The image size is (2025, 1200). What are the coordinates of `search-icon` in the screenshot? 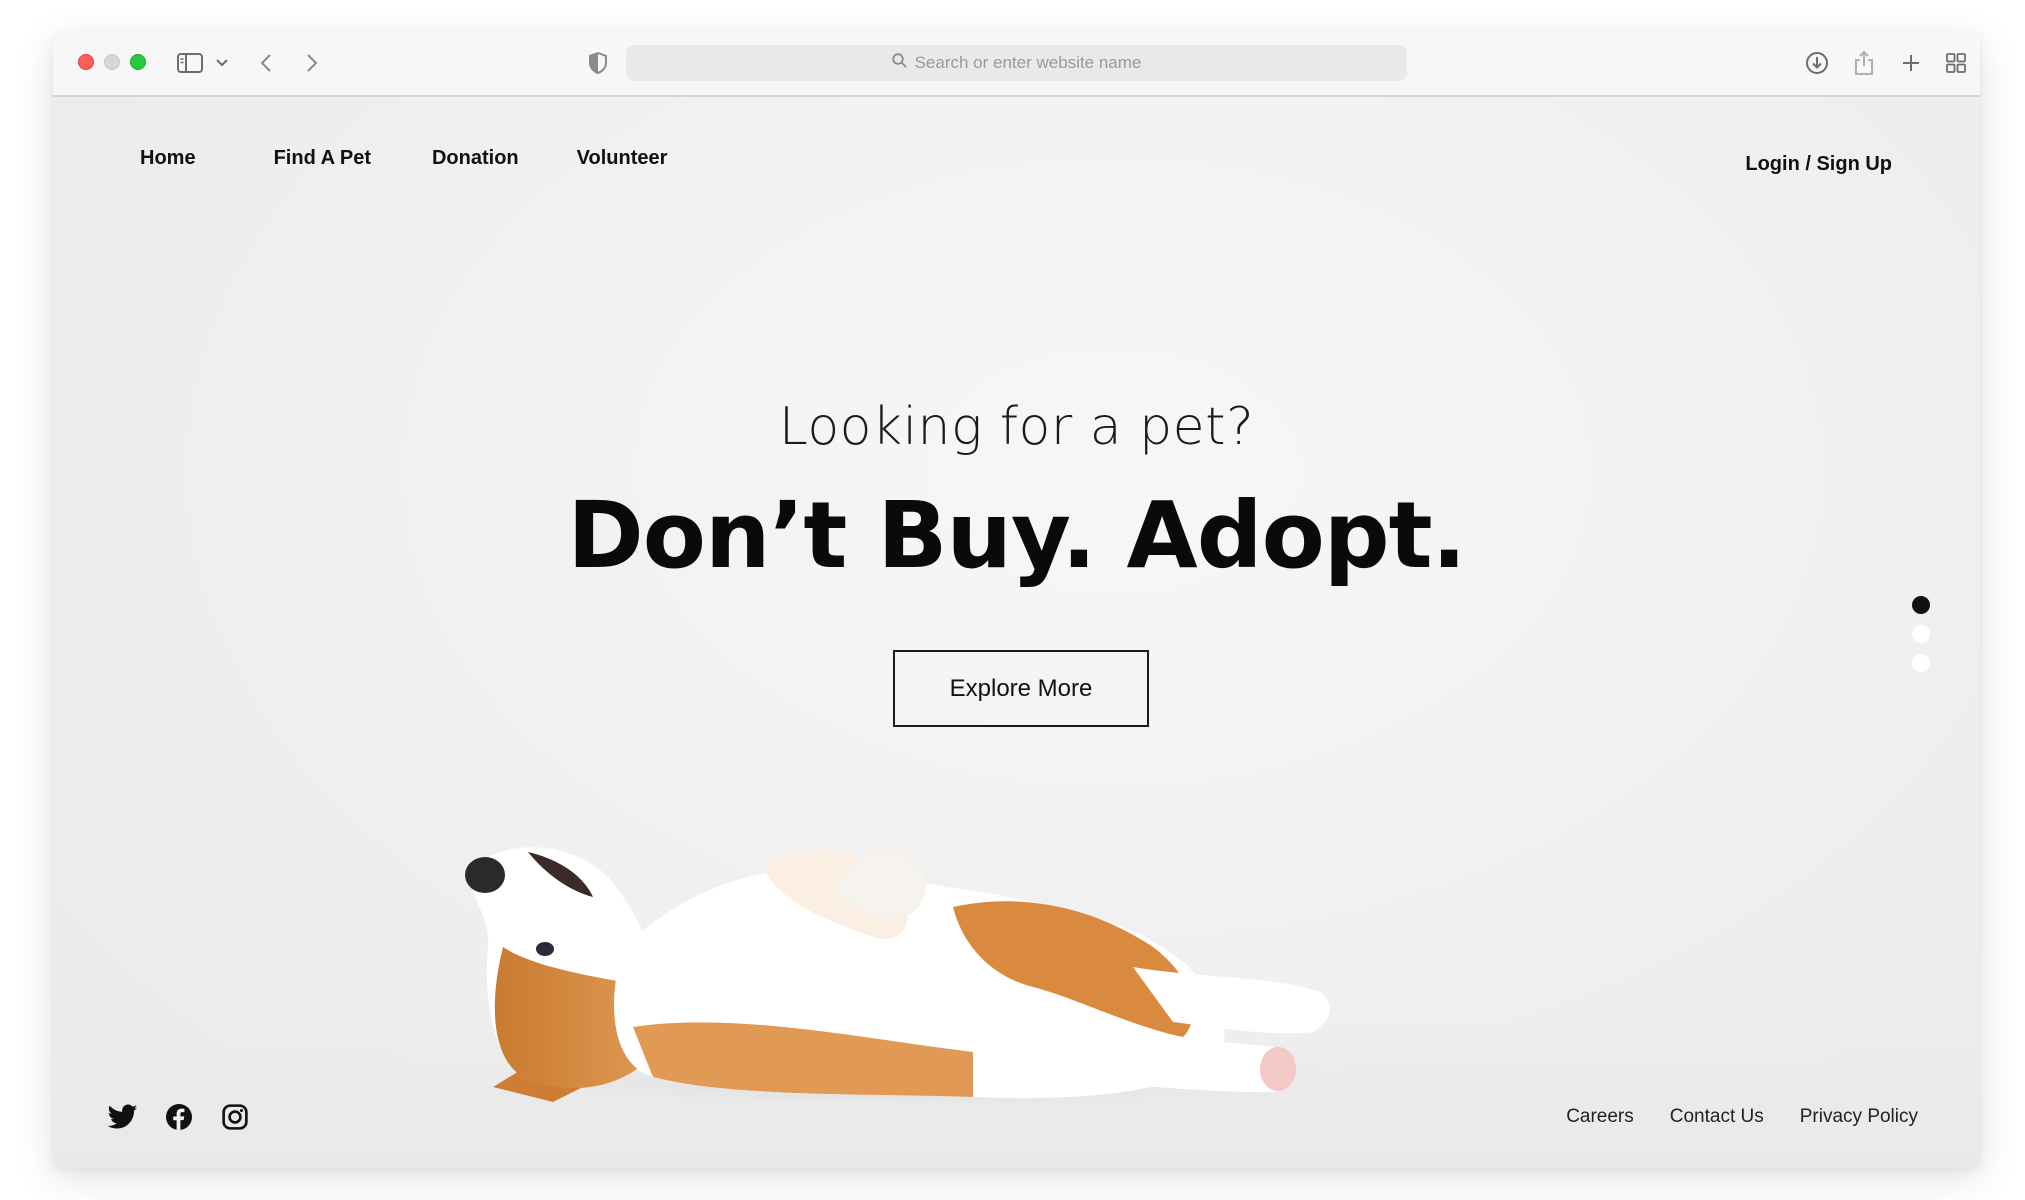 It's located at (899, 63).